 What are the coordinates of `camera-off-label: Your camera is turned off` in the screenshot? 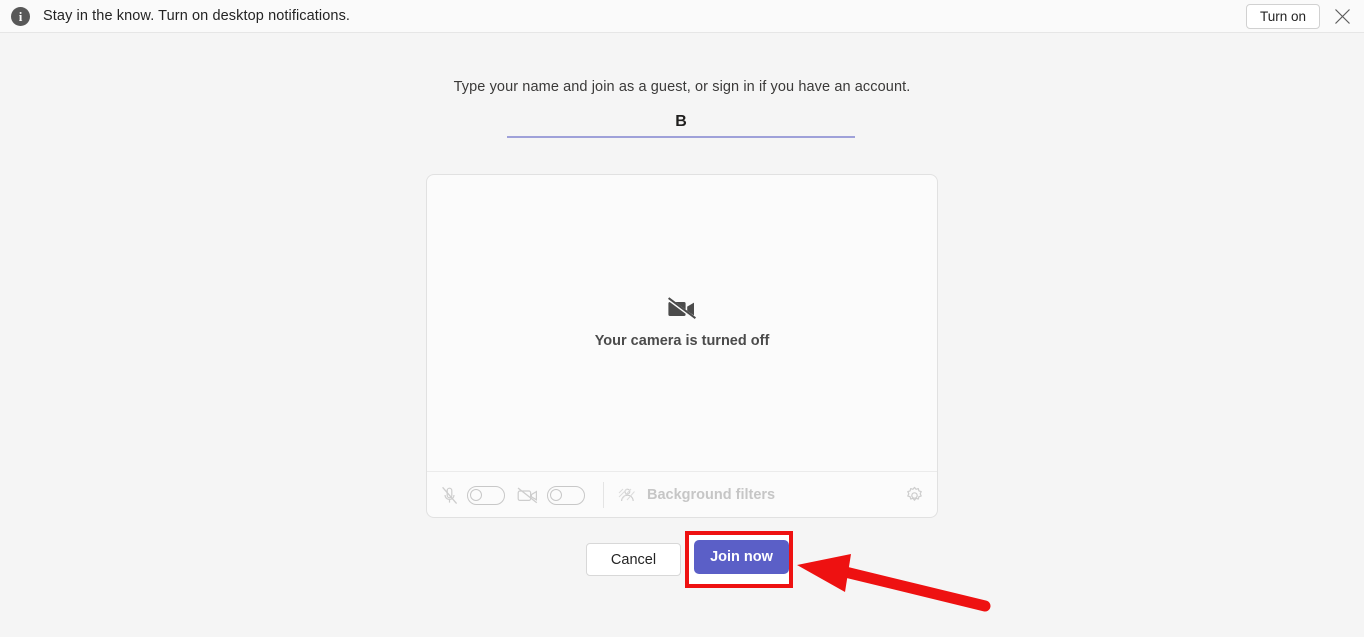 It's located at (682, 341).